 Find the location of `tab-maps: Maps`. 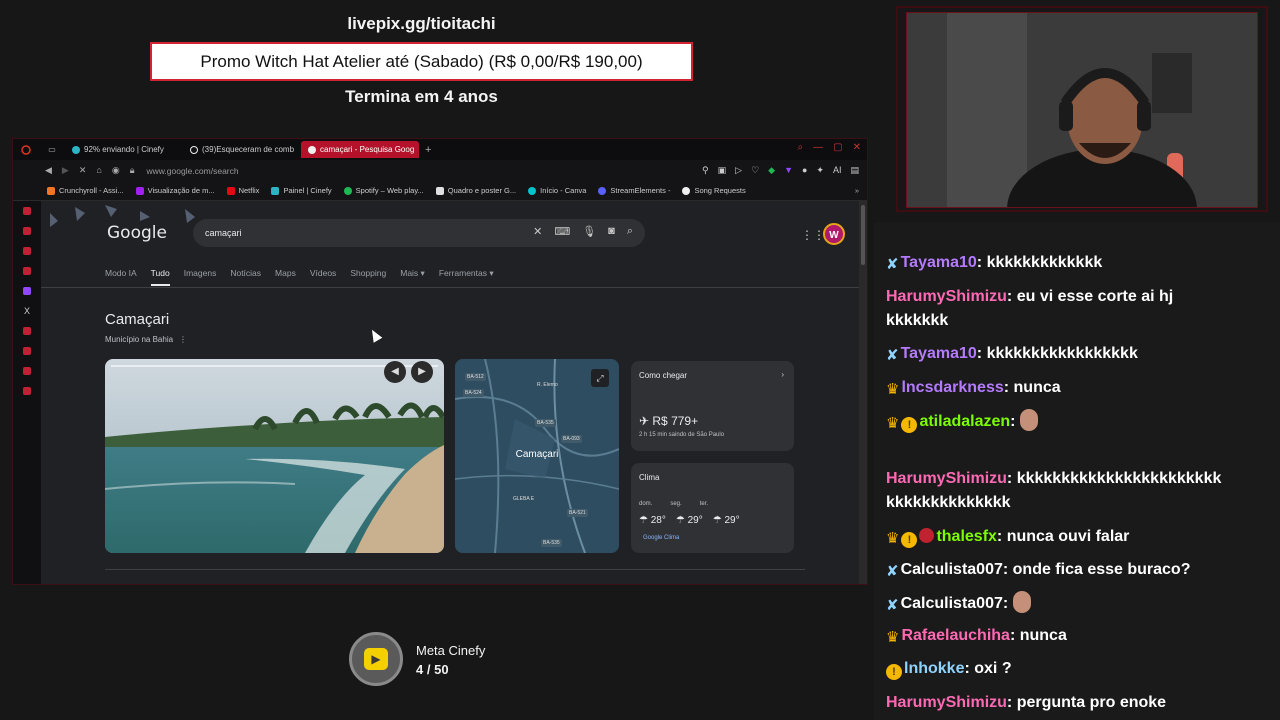

tab-maps: Maps is located at coordinates (285, 277).